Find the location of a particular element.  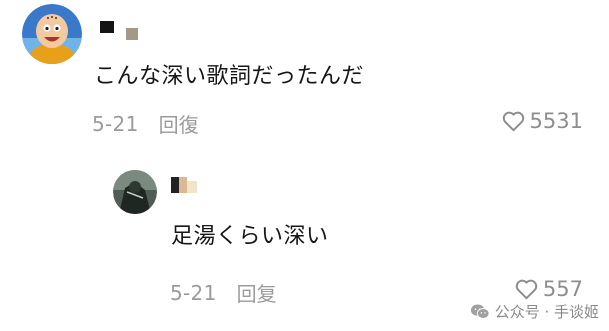

like-button: 5531 is located at coordinates (542, 121).